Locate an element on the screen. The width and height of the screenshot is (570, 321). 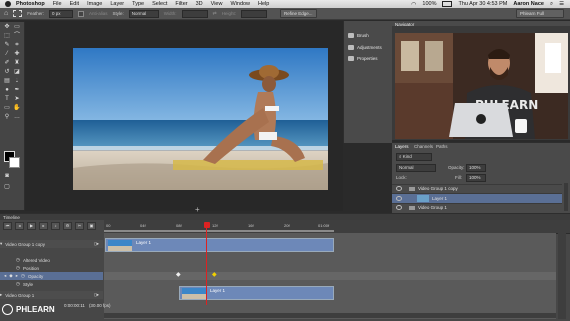
menu-app: Photoshop is located at coordinates (30, 4).